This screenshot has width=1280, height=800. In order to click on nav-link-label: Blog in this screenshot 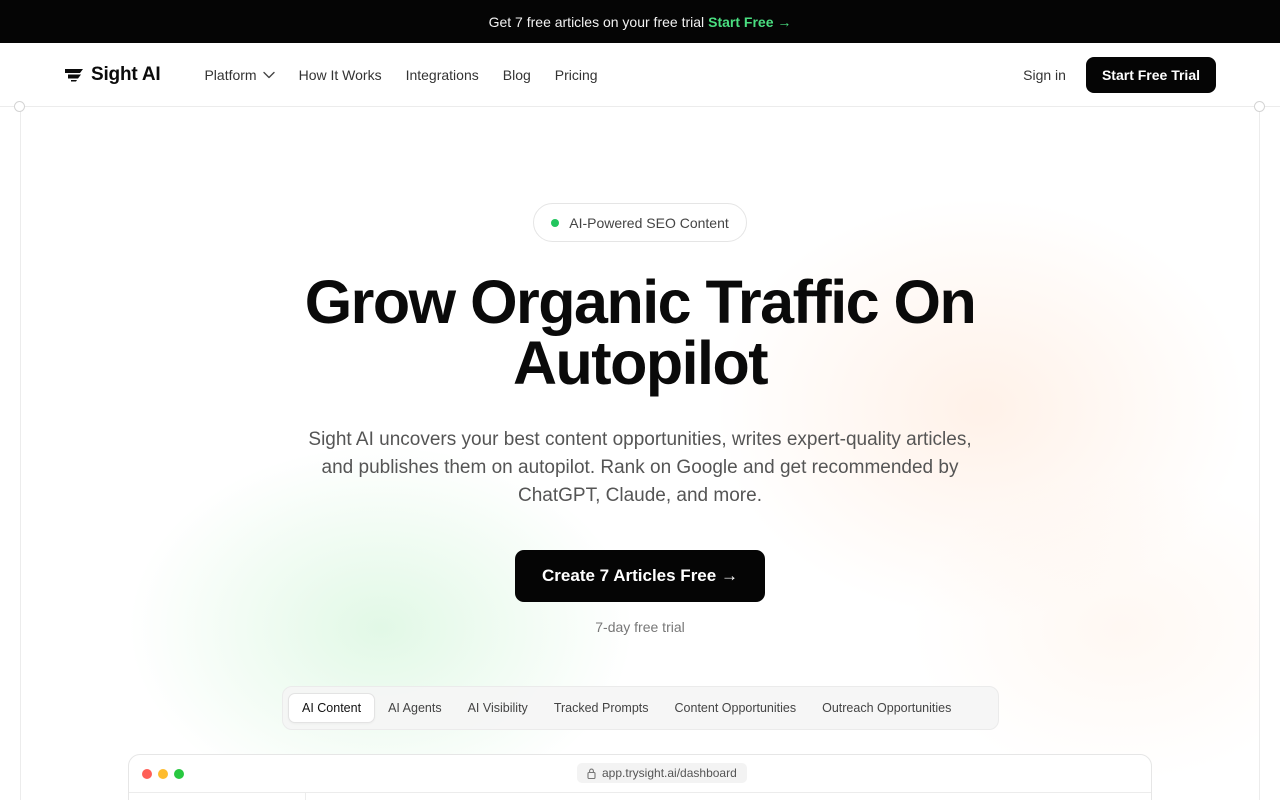, I will do `click(516, 74)`.